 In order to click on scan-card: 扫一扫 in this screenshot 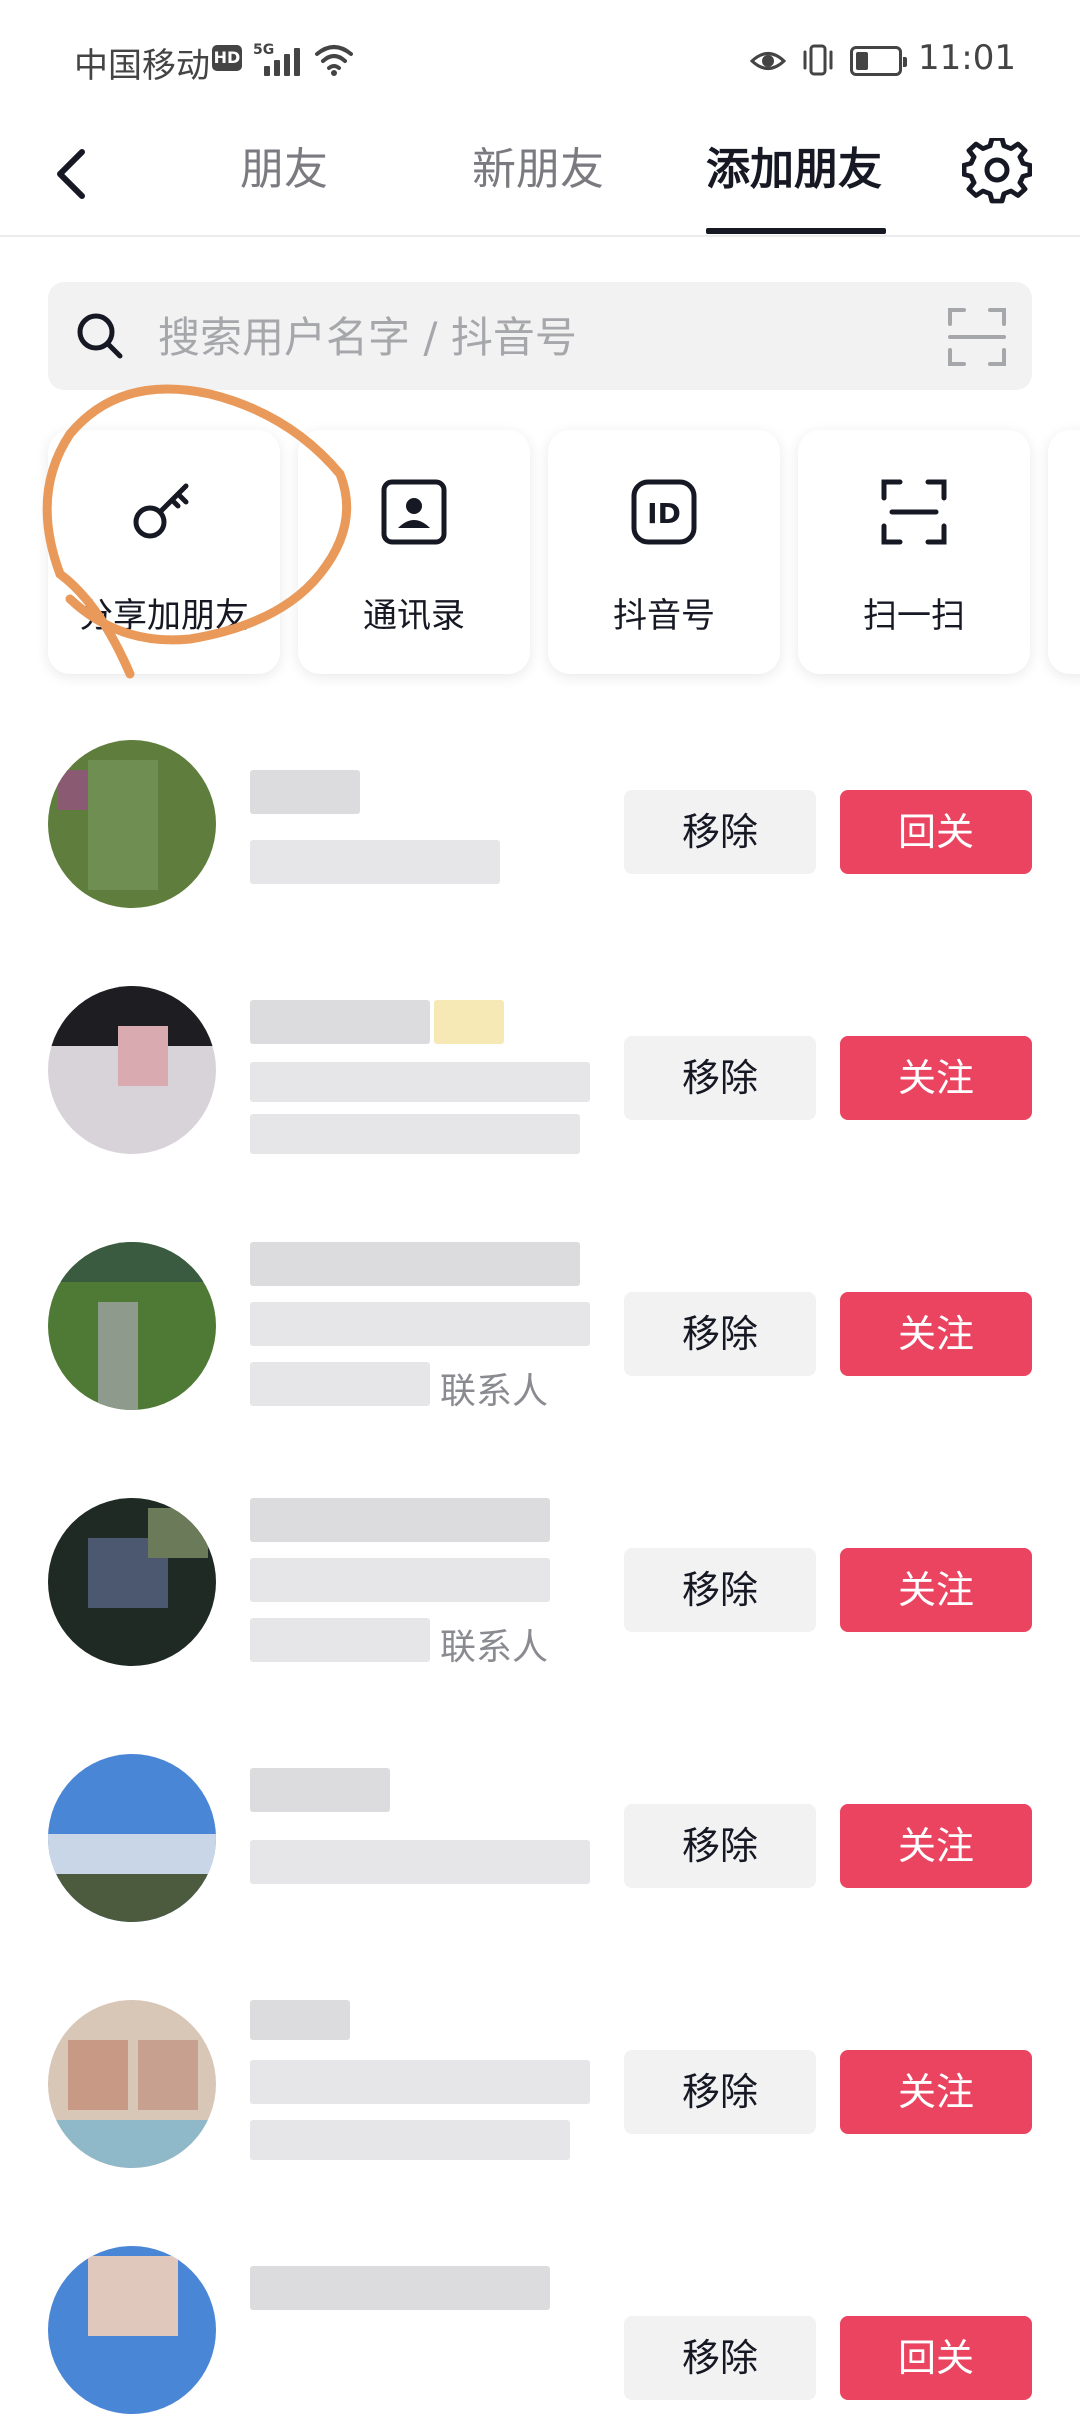, I will do `click(914, 552)`.